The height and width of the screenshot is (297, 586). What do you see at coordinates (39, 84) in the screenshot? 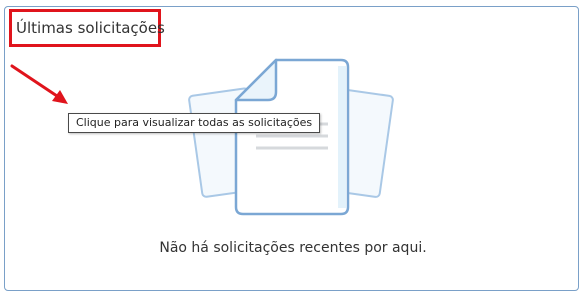
I see `red-arrow-icon` at bounding box center [39, 84].